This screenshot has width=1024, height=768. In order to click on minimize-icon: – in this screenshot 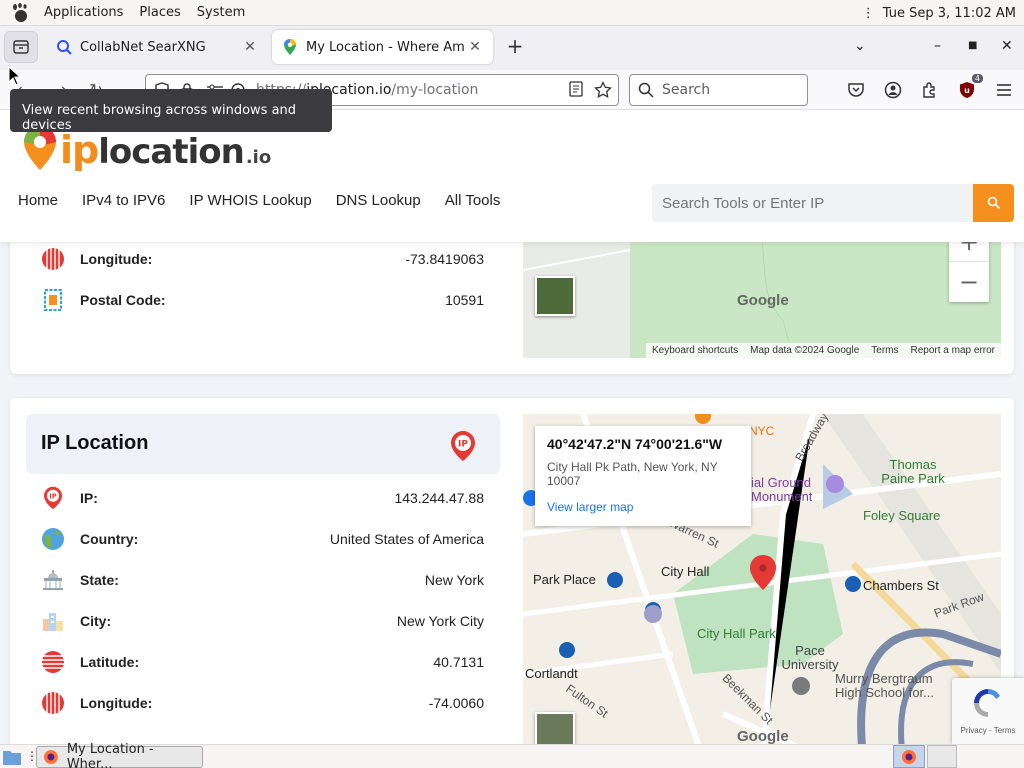, I will do `click(937, 46)`.